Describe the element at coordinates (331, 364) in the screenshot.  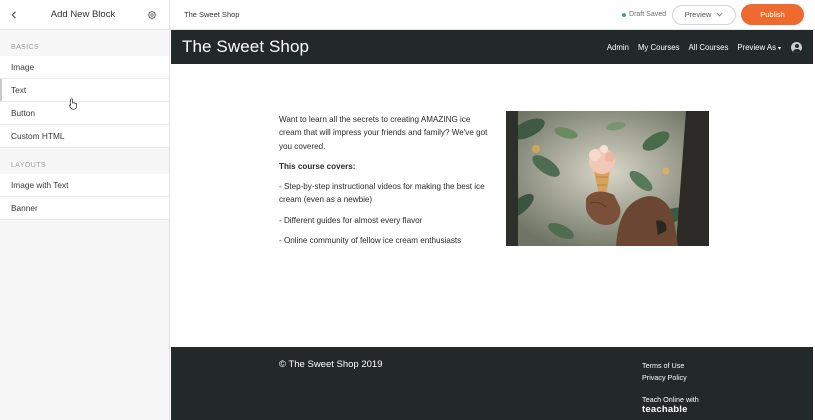
I see `footer-copyright: © The Sweet Shop 2019` at that location.